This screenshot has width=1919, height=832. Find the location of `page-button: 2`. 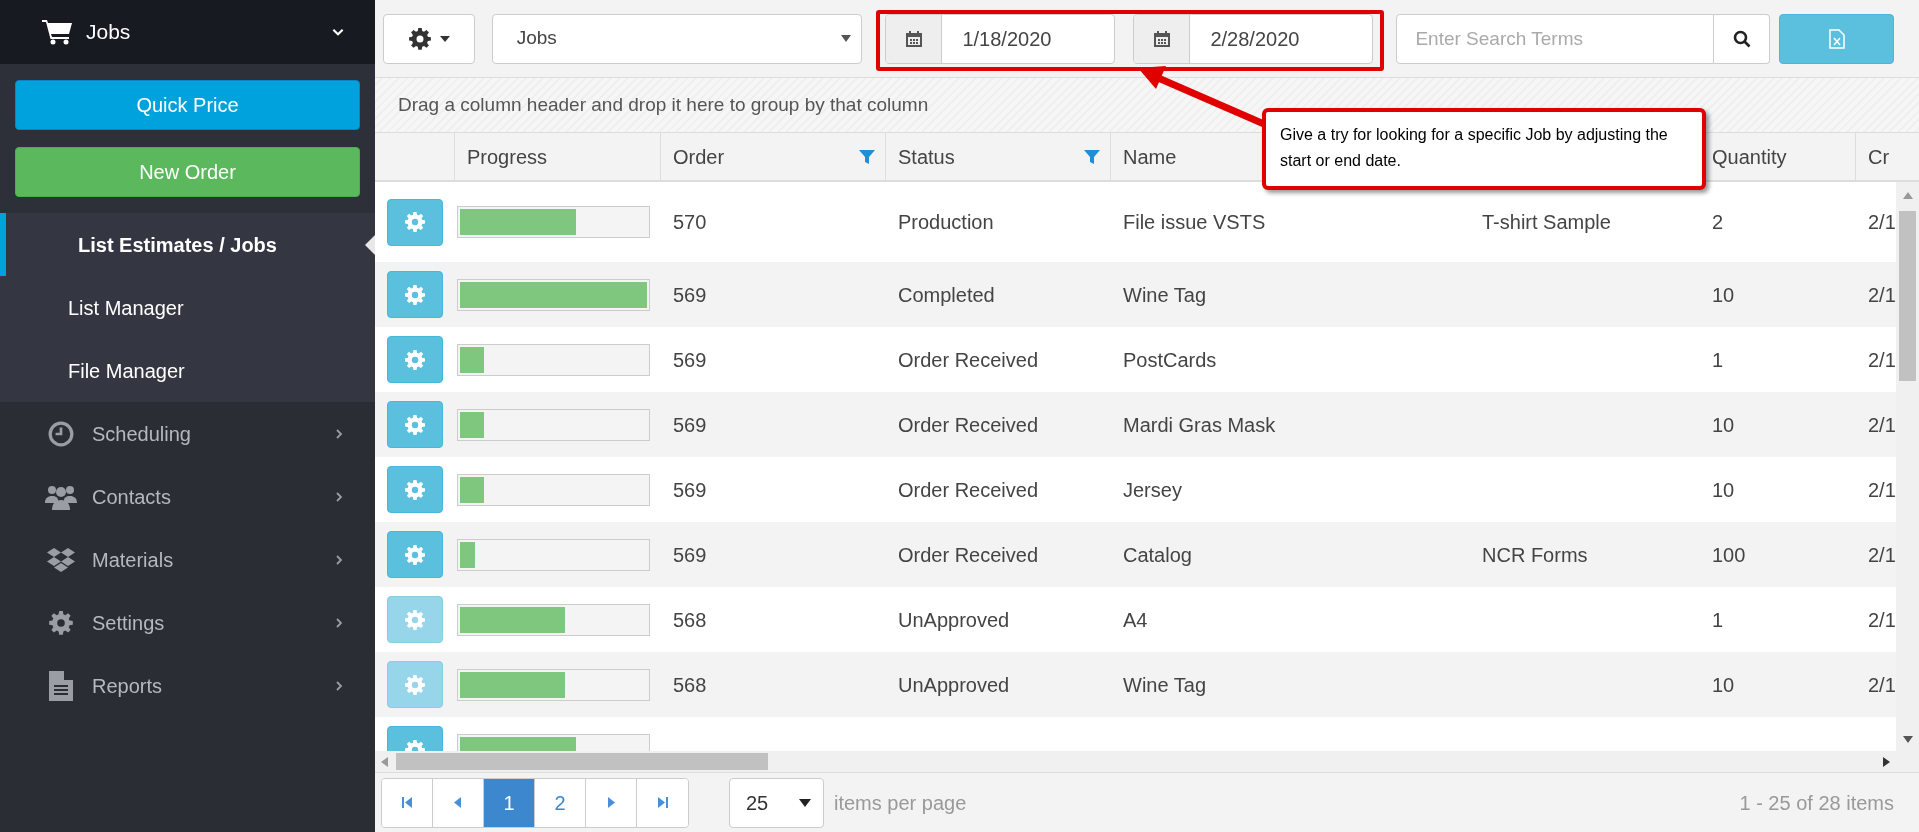

page-button: 2 is located at coordinates (560, 802).